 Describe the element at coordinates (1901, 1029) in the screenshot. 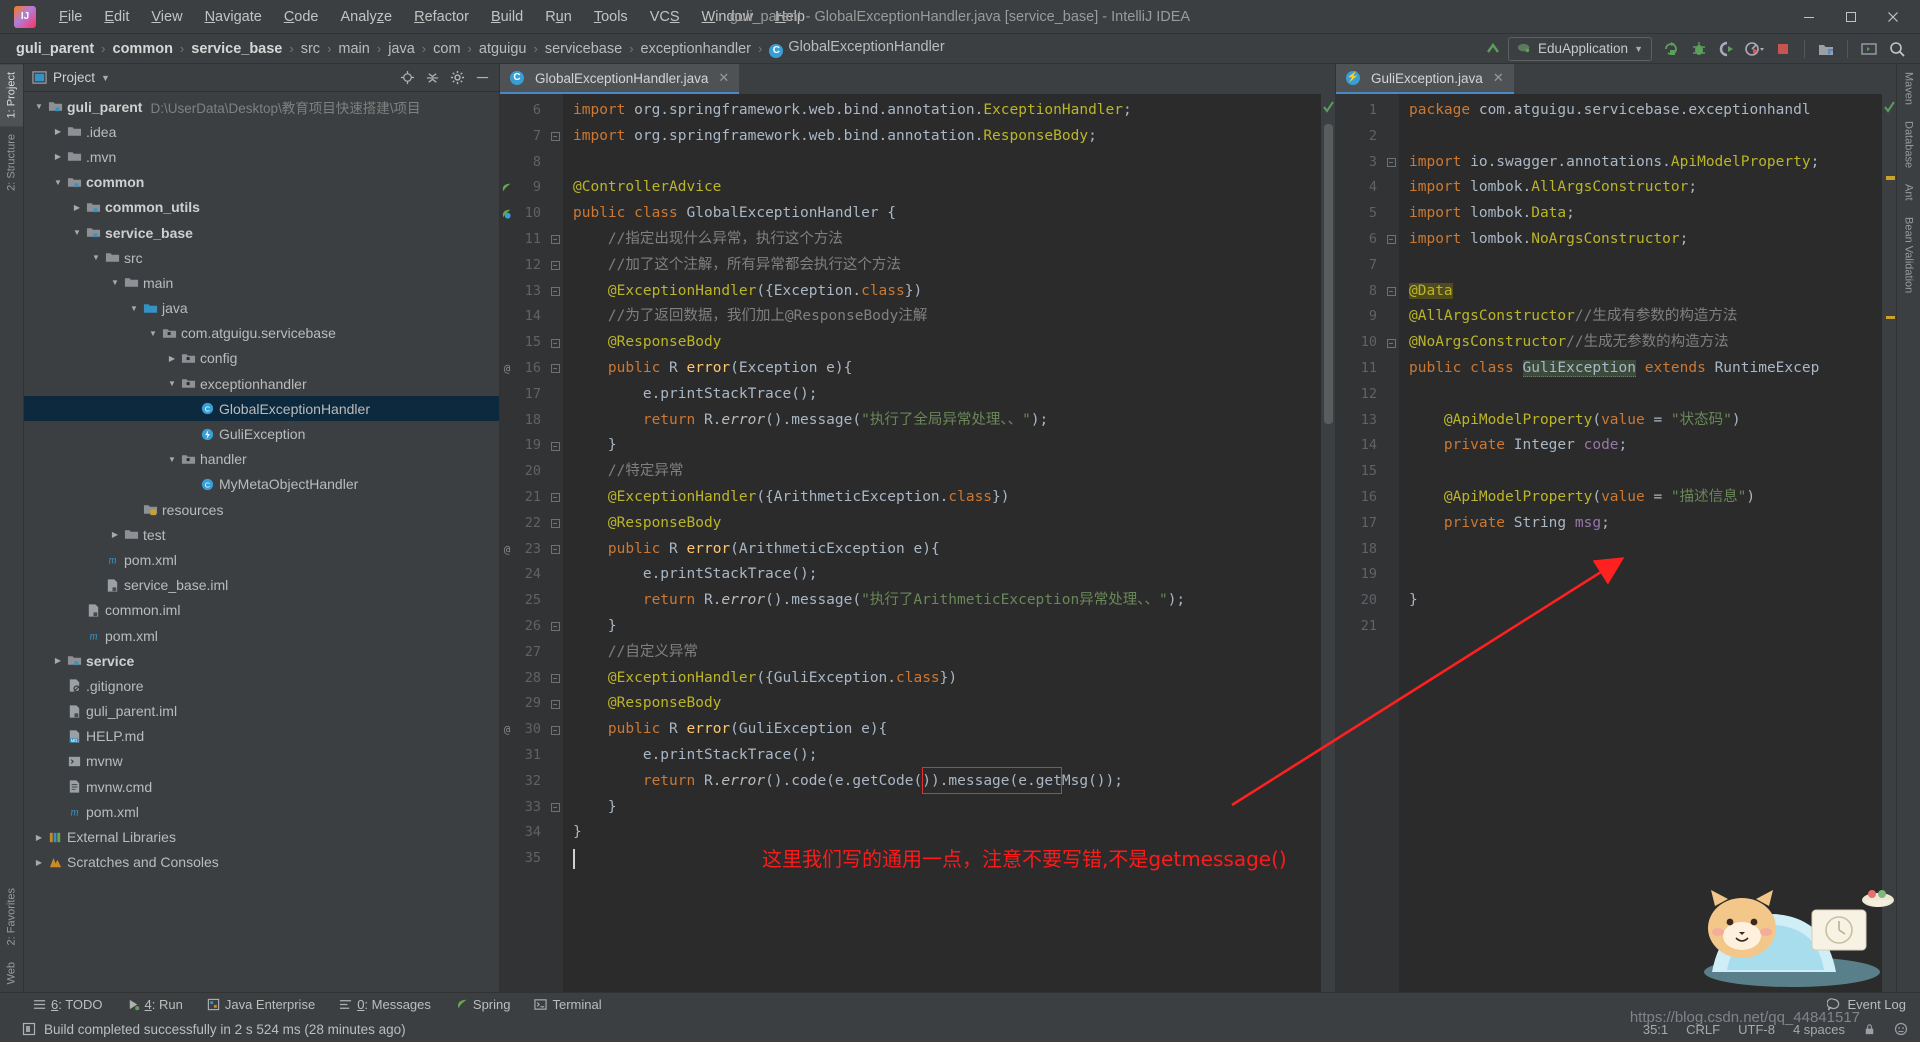

I see `inspection-face-icon` at that location.